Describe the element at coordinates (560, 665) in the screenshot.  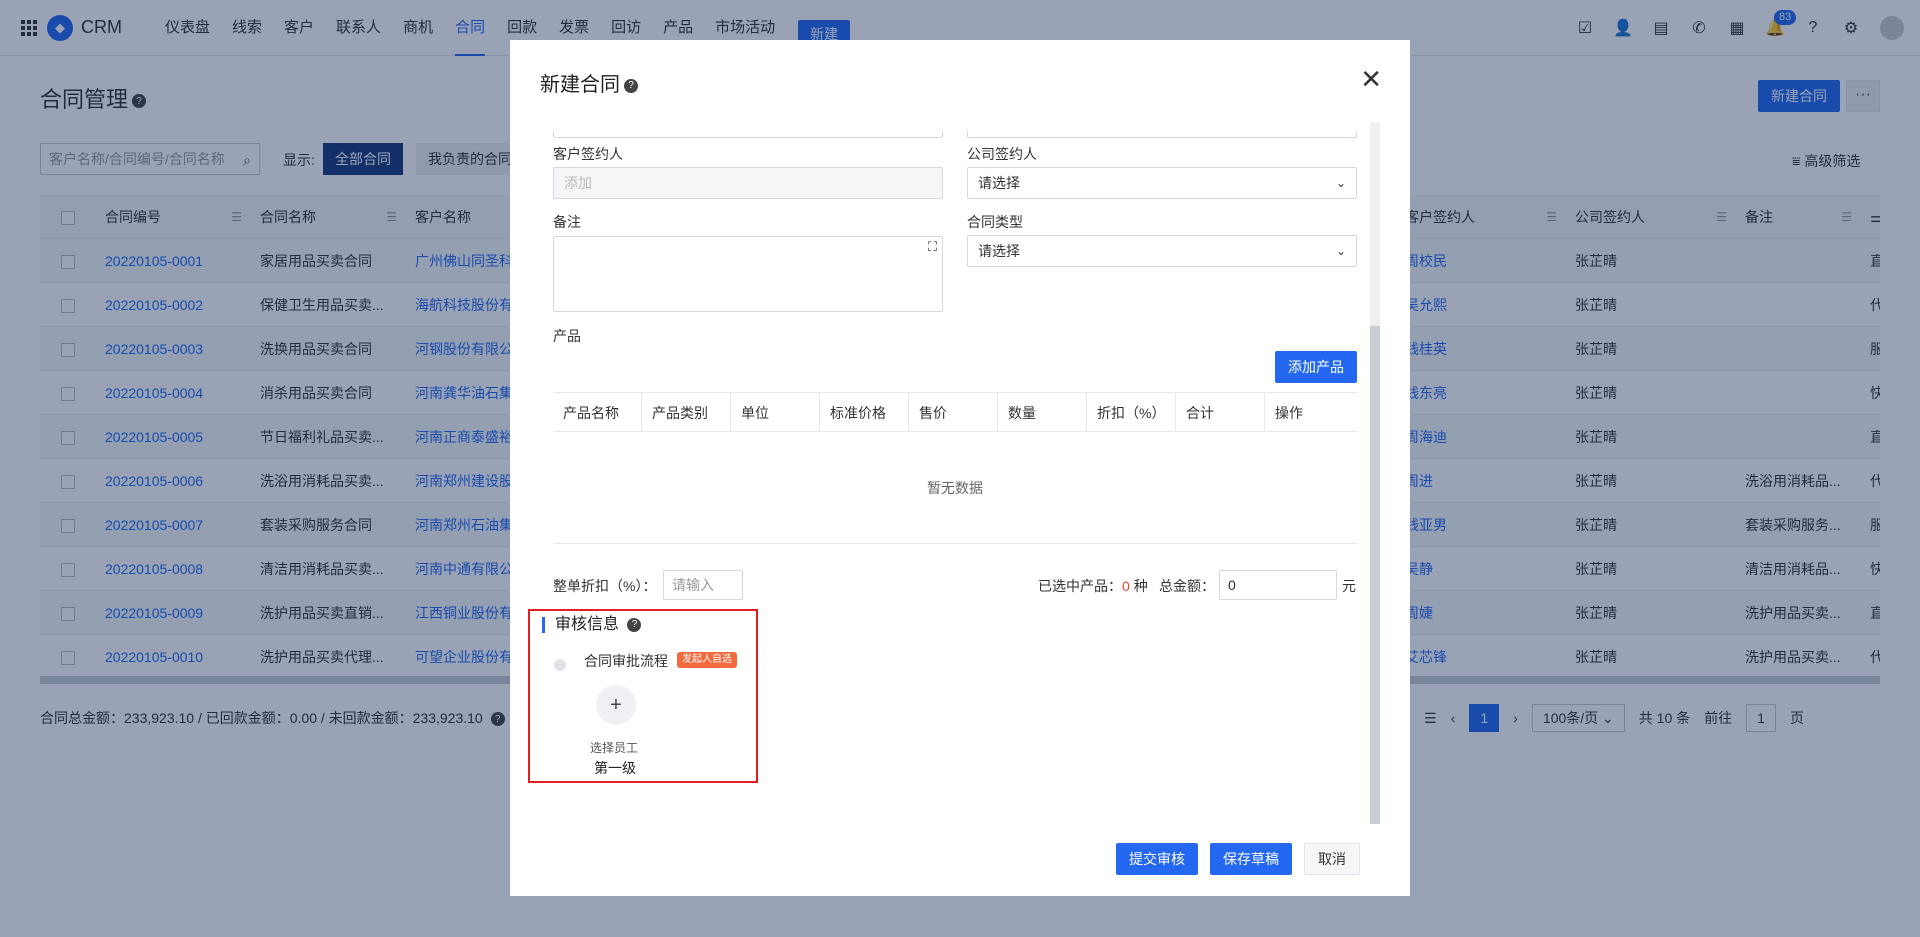
I see `step-dot-icon` at that location.